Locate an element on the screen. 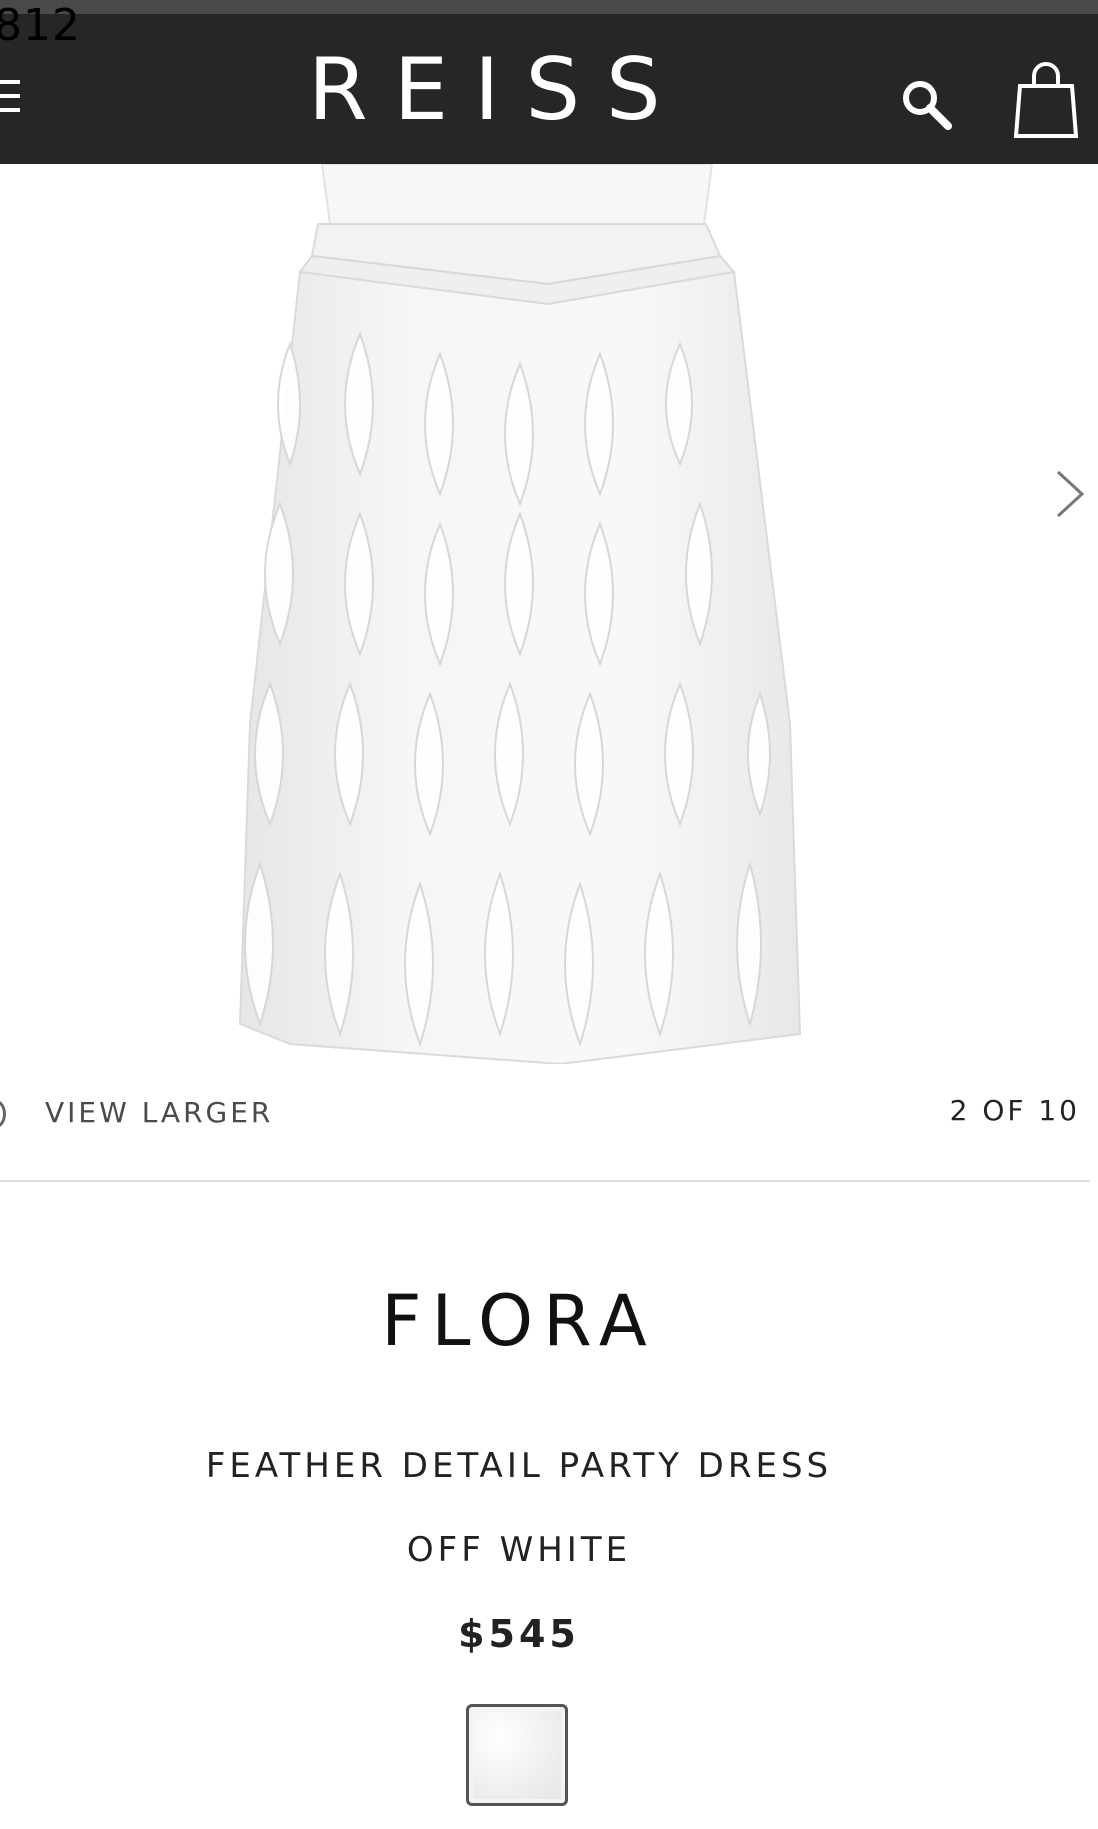 The image size is (1098, 1829). product-colour: OFF WHITE is located at coordinates (519, 1550).